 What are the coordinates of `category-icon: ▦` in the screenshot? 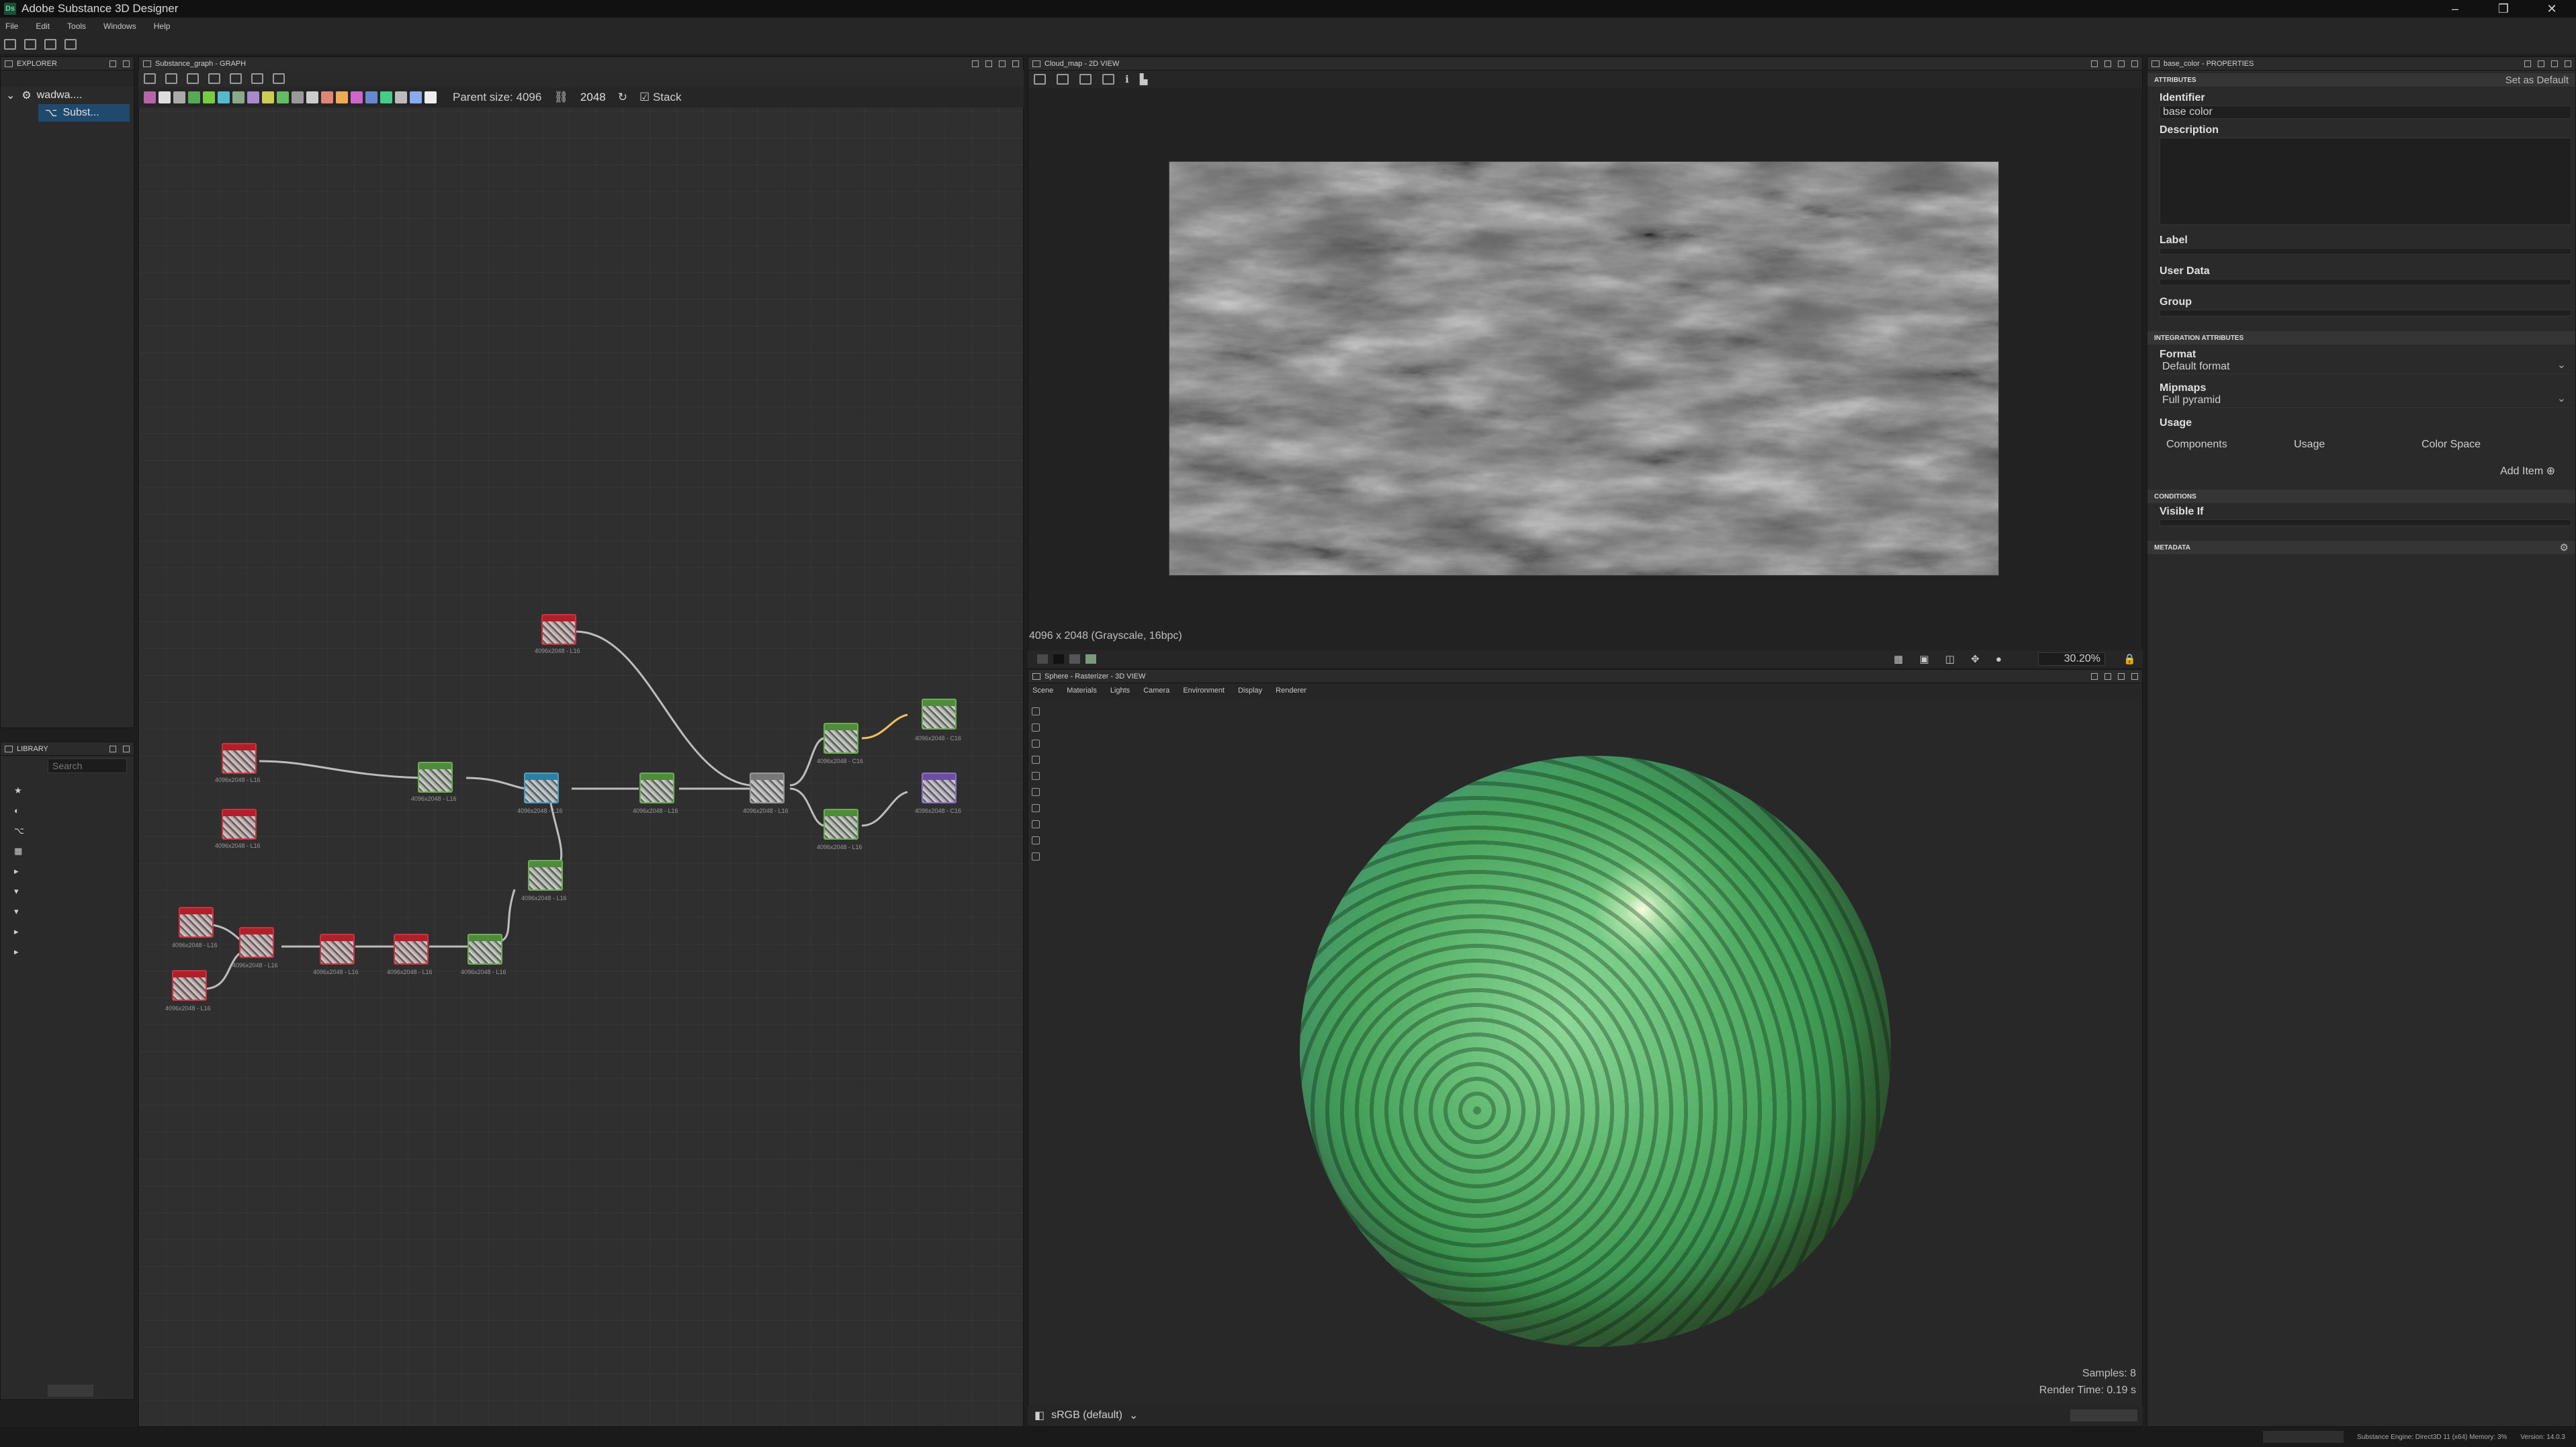 It's located at (21, 851).